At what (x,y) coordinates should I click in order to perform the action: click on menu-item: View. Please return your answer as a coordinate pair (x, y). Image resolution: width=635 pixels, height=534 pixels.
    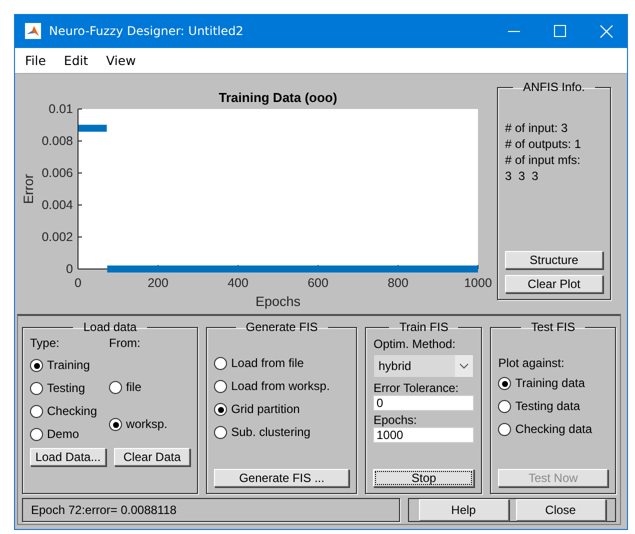
    Looking at the image, I should click on (121, 60).